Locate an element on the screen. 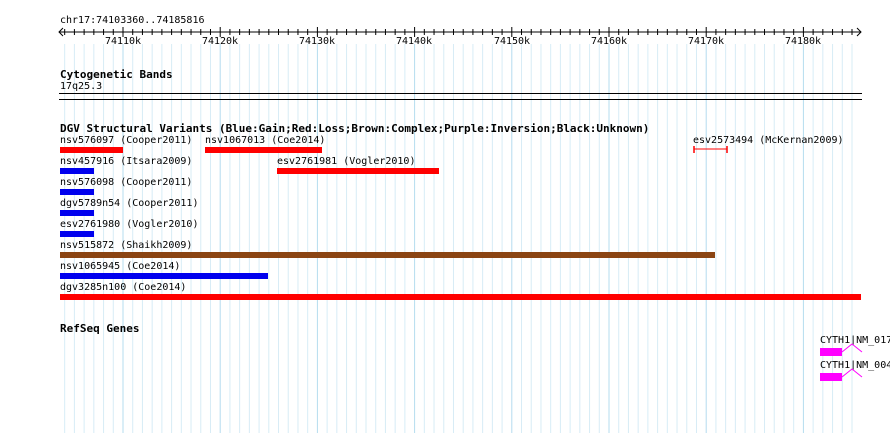  ruler-tick-label: 74180k is located at coordinates (803, 41).